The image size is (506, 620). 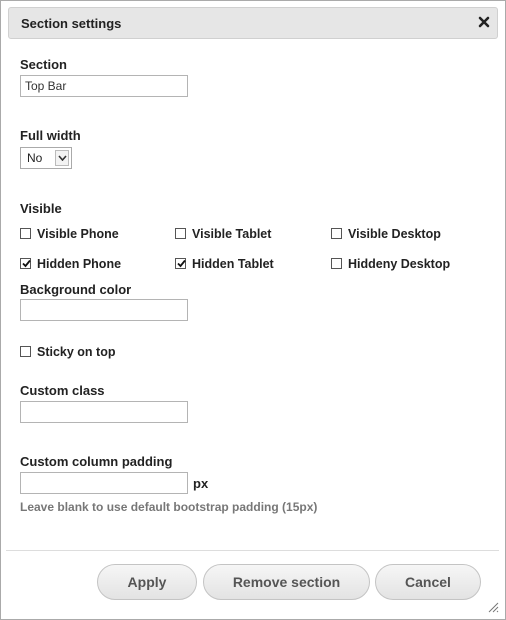 I want to click on sticky-on-top-label: Sticky on top, so click(x=76, y=352).